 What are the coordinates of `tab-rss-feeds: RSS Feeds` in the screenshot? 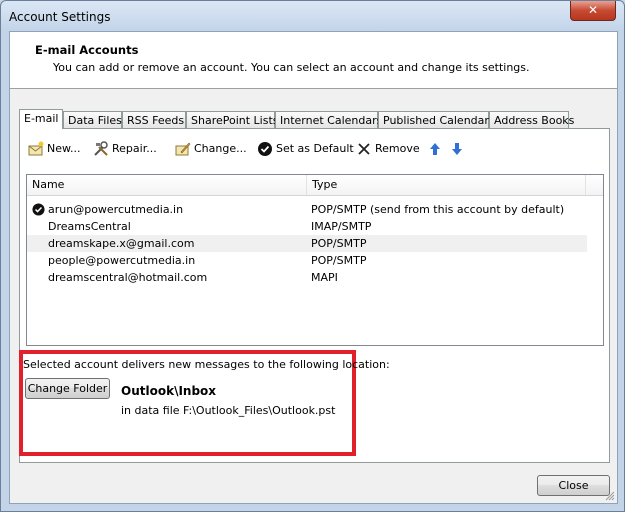 It's located at (154, 119).